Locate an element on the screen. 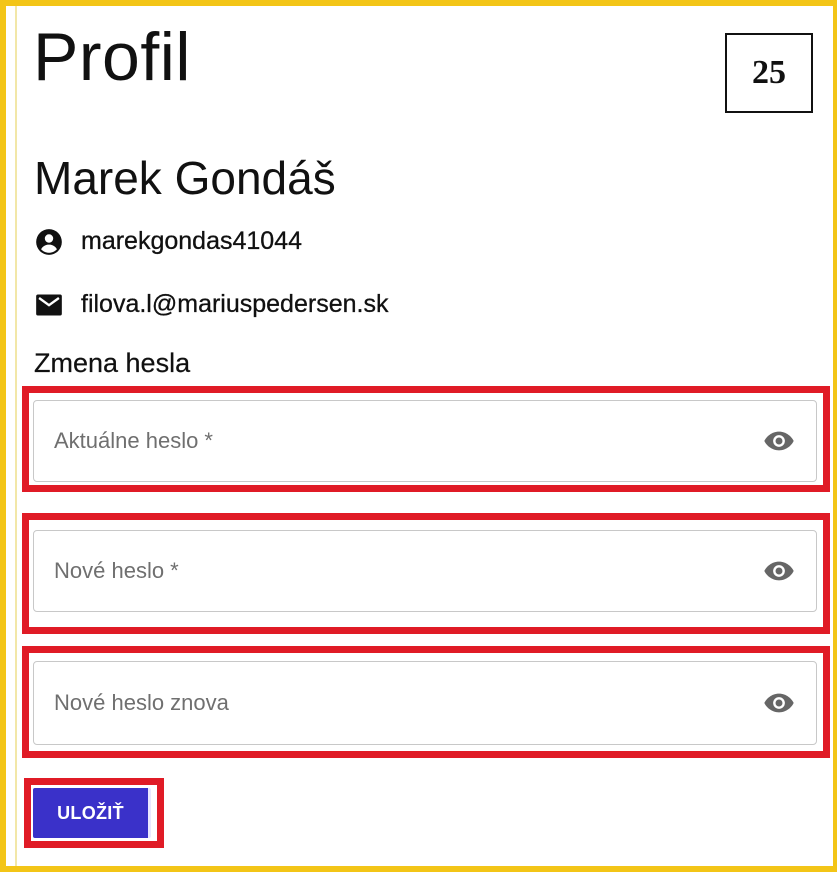 This screenshot has height=872, width=837. page-number-box: 25 is located at coordinates (769, 73).